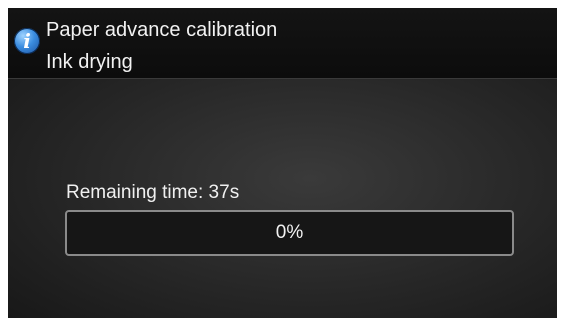 The height and width of the screenshot is (326, 566). I want to click on progress-percentage: 0%, so click(289, 232).